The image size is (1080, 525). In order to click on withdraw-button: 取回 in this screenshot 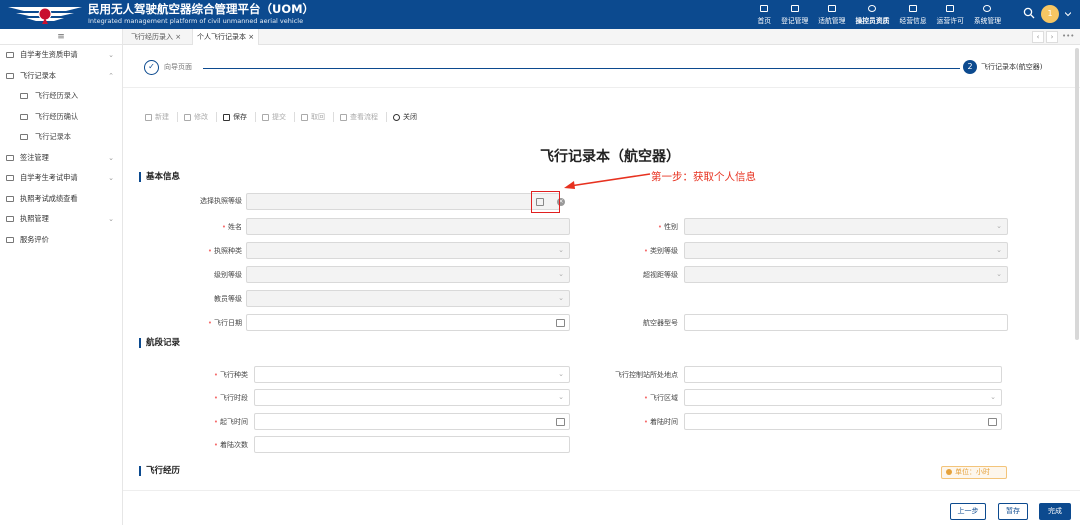, I will do `click(313, 117)`.